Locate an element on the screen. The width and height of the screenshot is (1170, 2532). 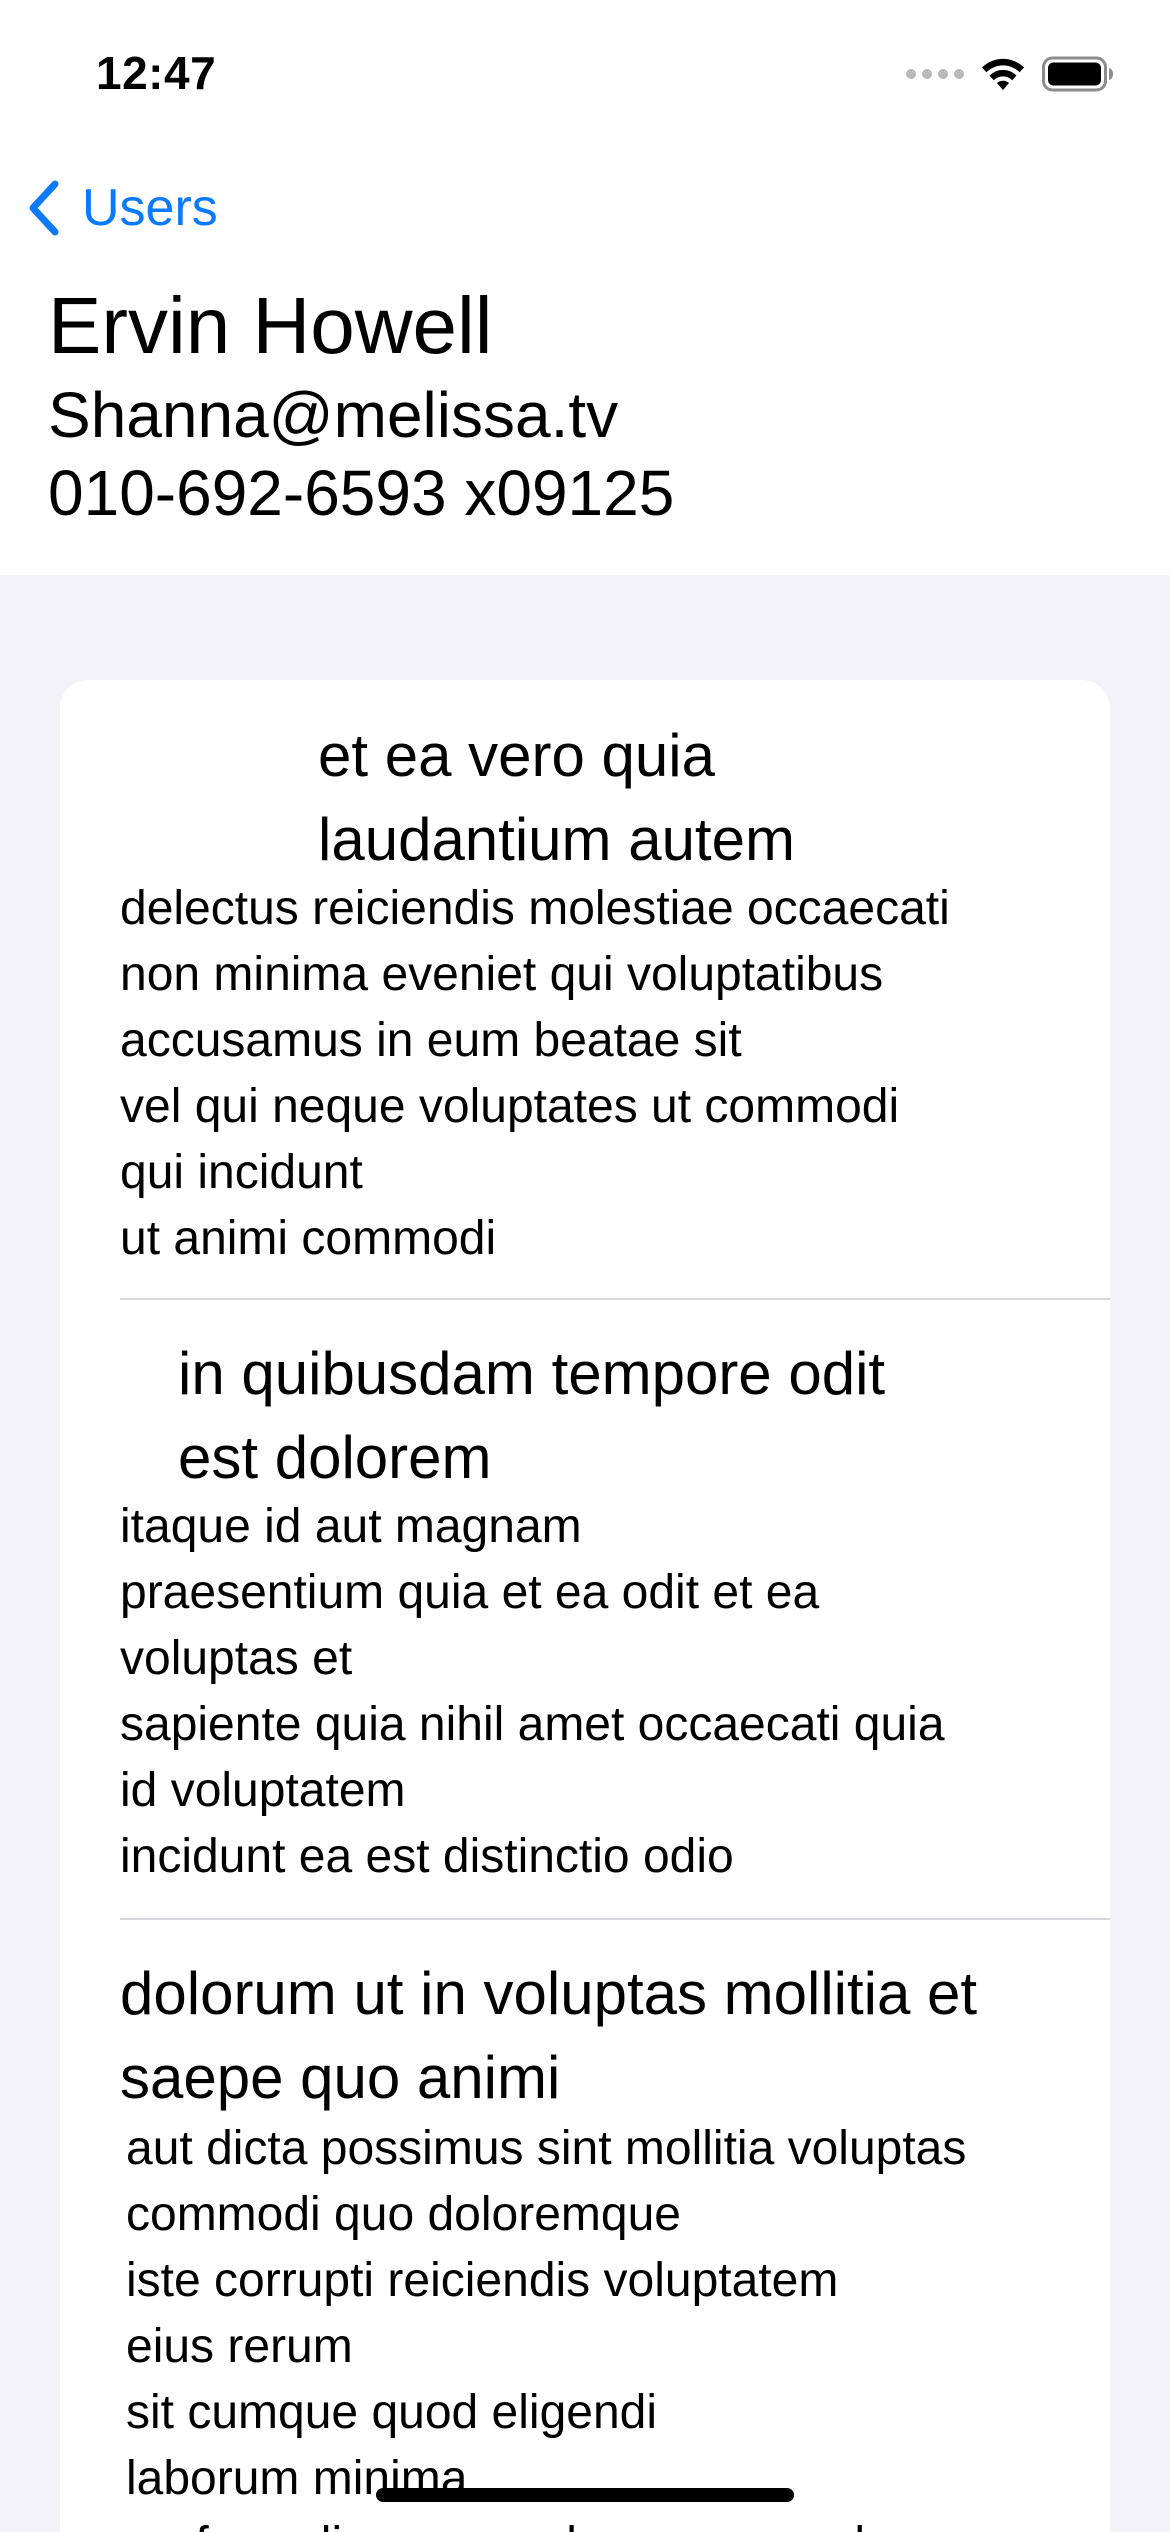
post-title: in quibusdam tempore odit est dolorem is located at coordinates (532, 1415).